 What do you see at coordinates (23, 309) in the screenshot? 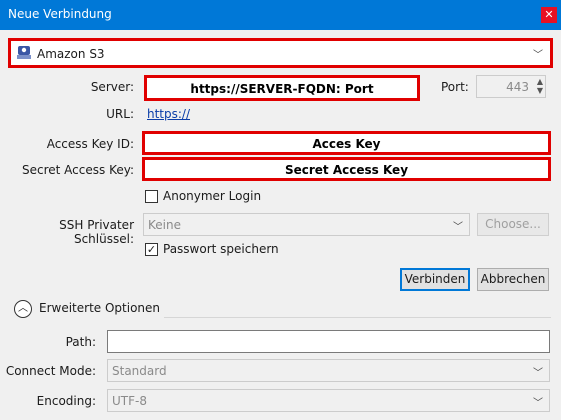
I see `collapse-icon: ︿` at bounding box center [23, 309].